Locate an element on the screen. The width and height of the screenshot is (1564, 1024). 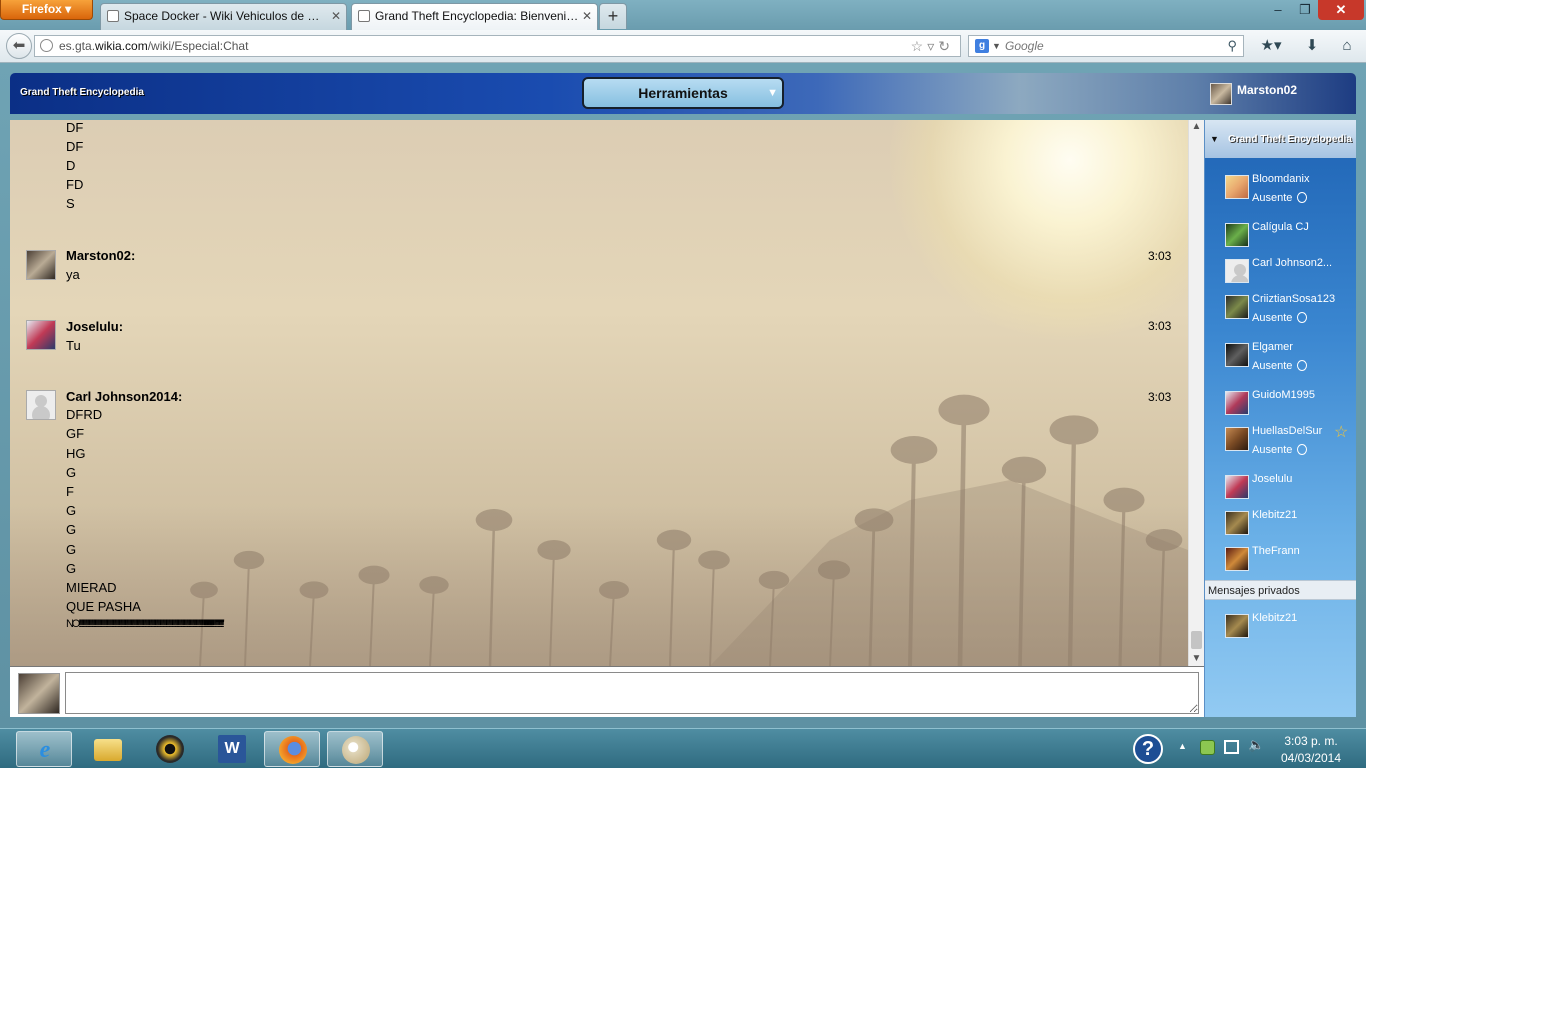
bookmark-star-icon: ☆ is located at coordinates (919, 46).